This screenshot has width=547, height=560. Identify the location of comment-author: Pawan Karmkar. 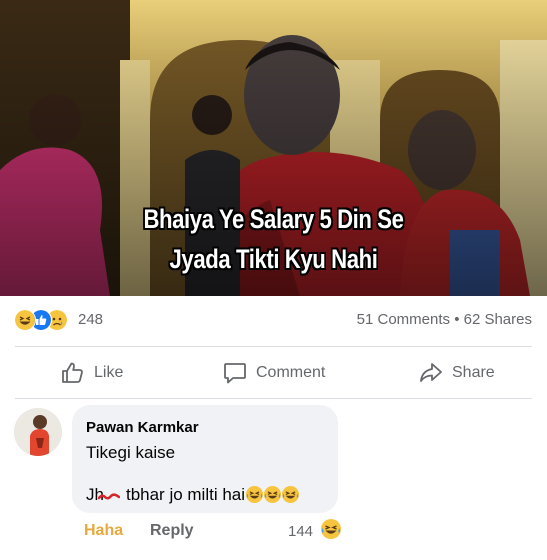
(142, 427).